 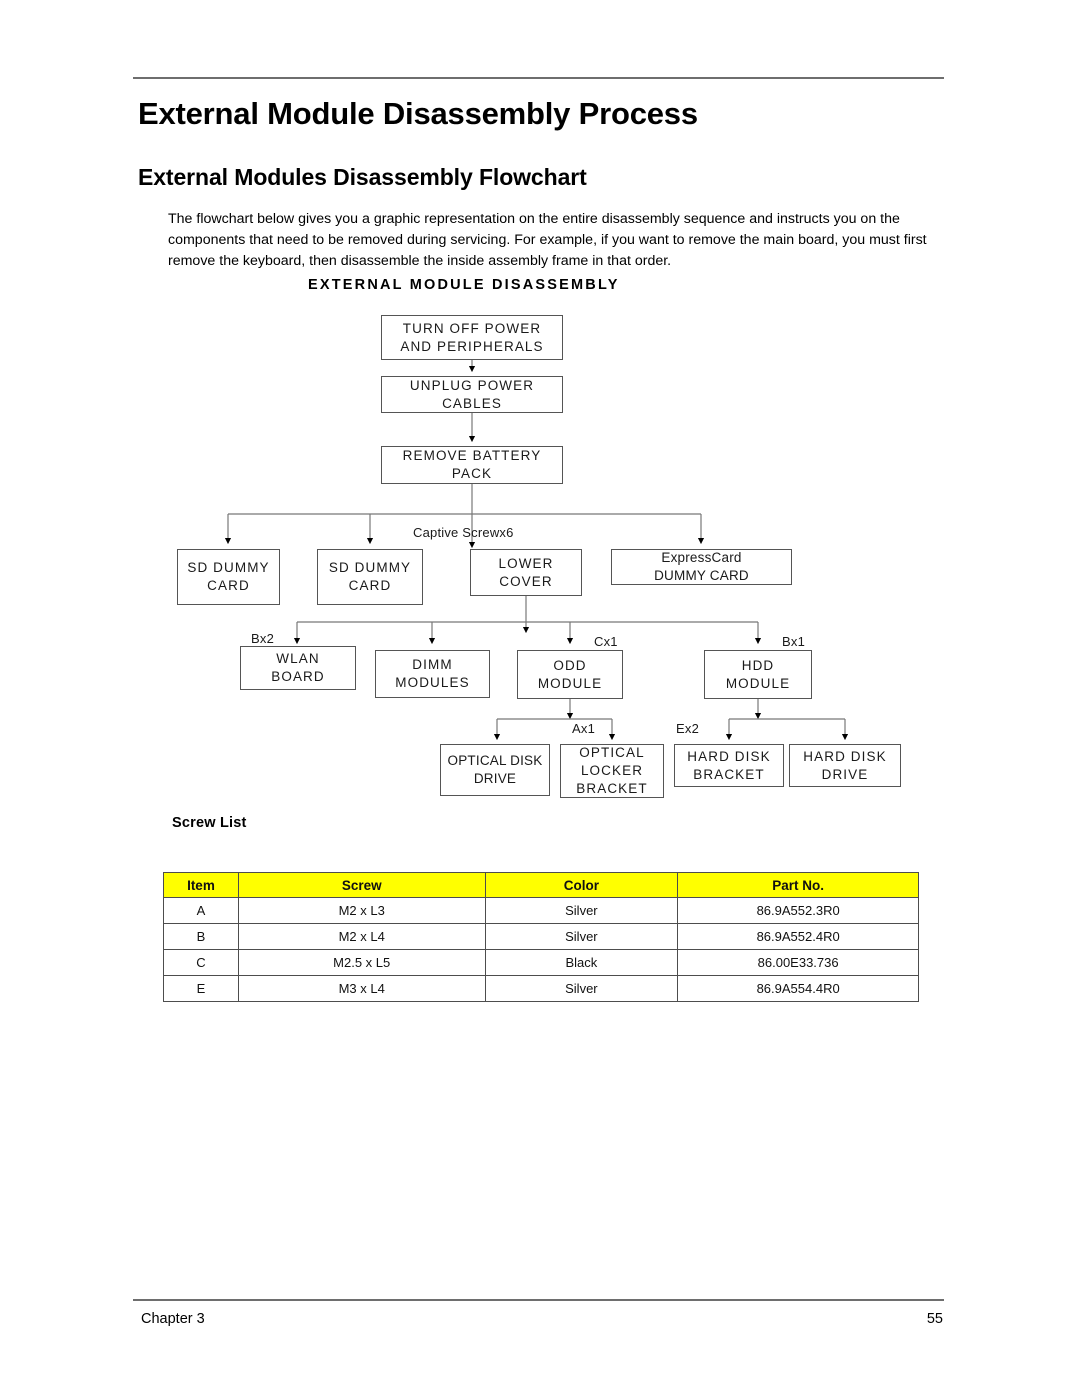 What do you see at coordinates (798, 962) in the screenshot?
I see `cell-part-no: 86.00E33.736` at bounding box center [798, 962].